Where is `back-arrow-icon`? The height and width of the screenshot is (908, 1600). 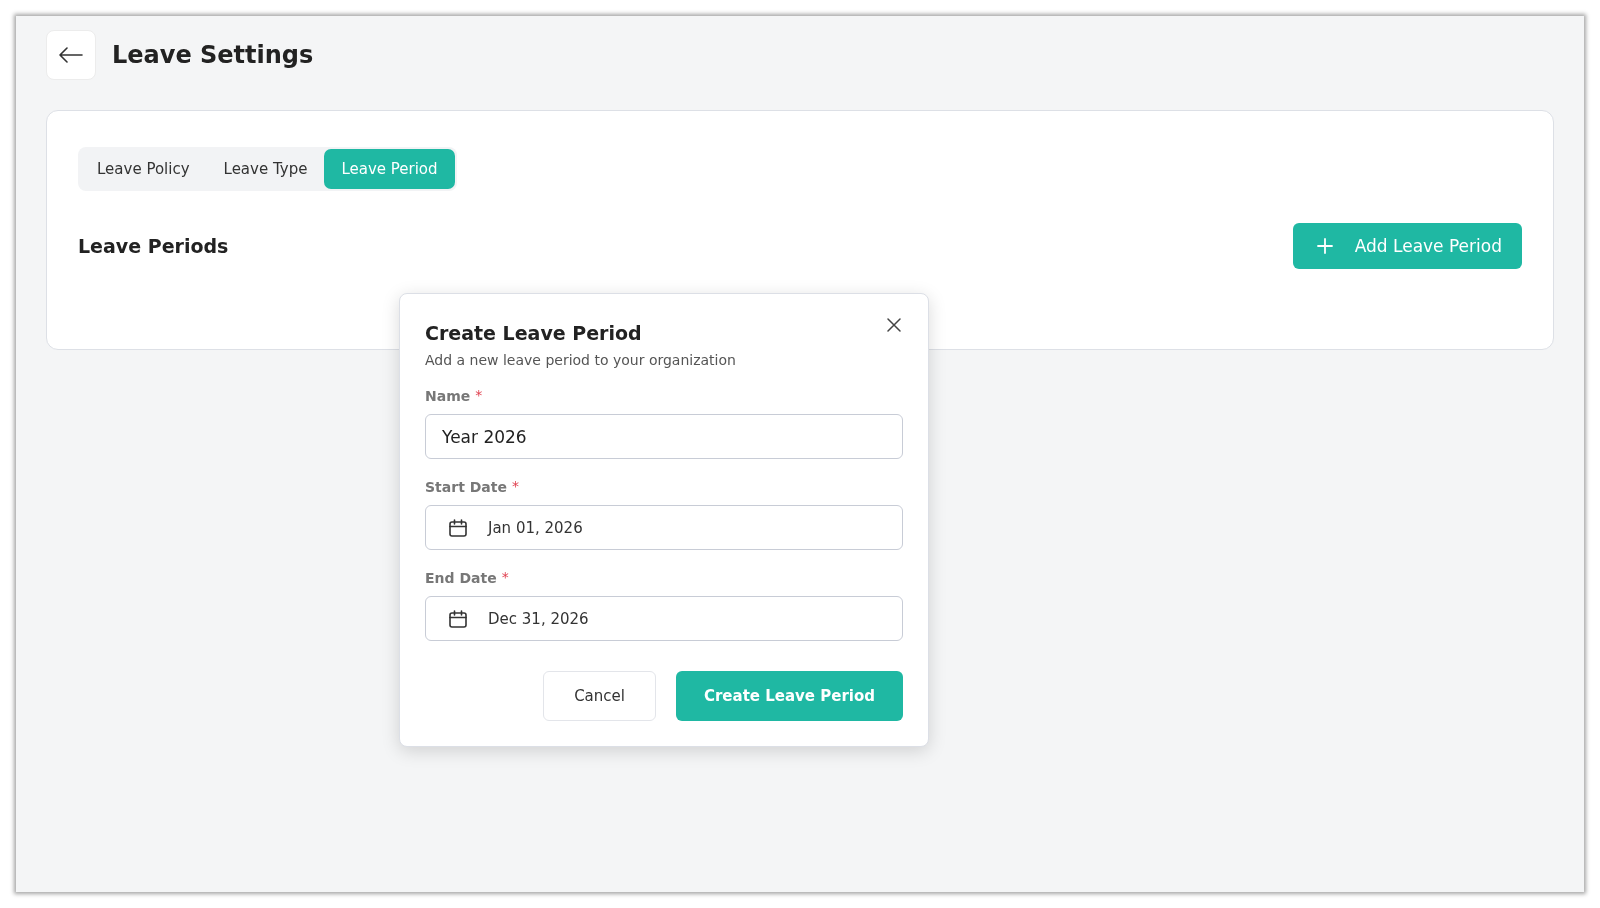 back-arrow-icon is located at coordinates (71, 55).